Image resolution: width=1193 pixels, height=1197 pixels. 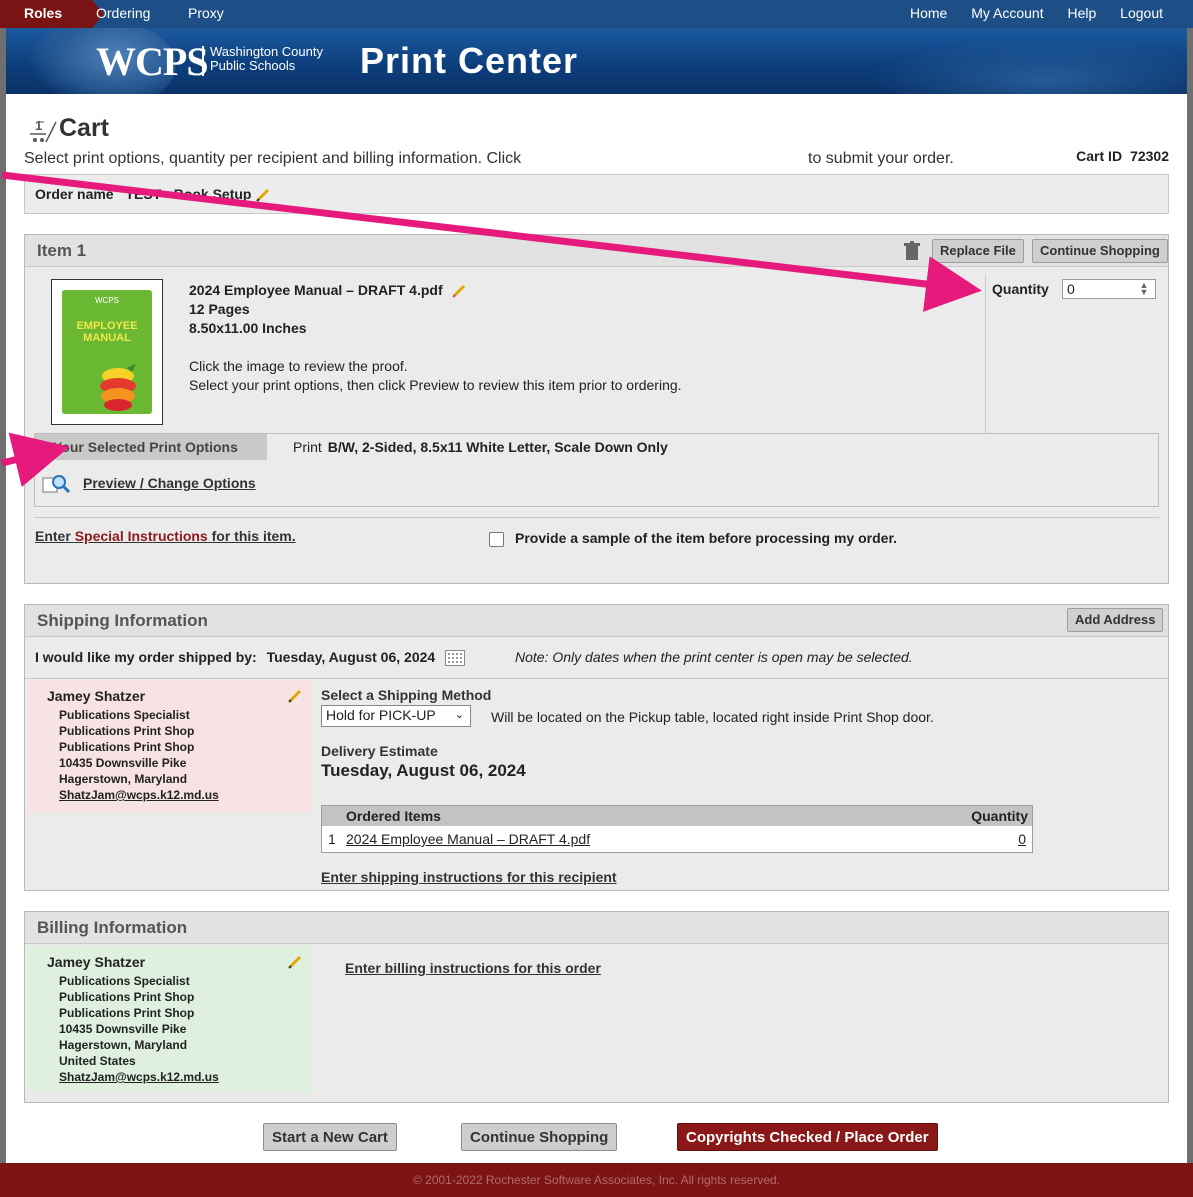 What do you see at coordinates (1077, 354) in the screenshot?
I see `quantity-column: Quantity 0 ▲ ▼` at bounding box center [1077, 354].